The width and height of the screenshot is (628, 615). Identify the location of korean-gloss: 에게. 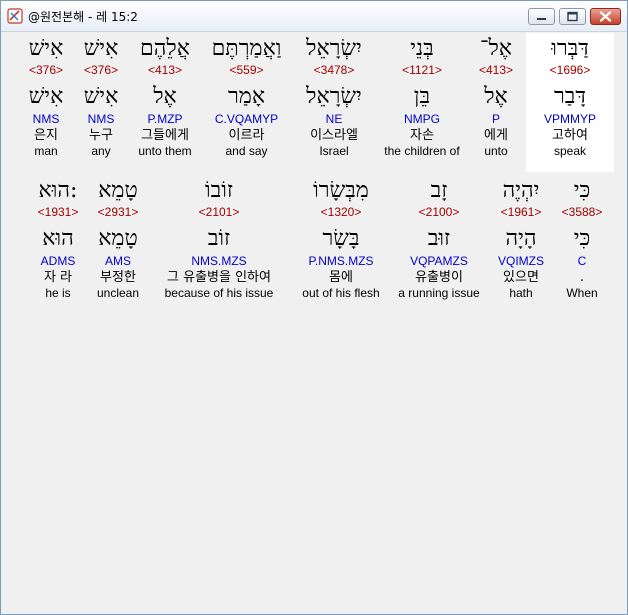
(496, 135).